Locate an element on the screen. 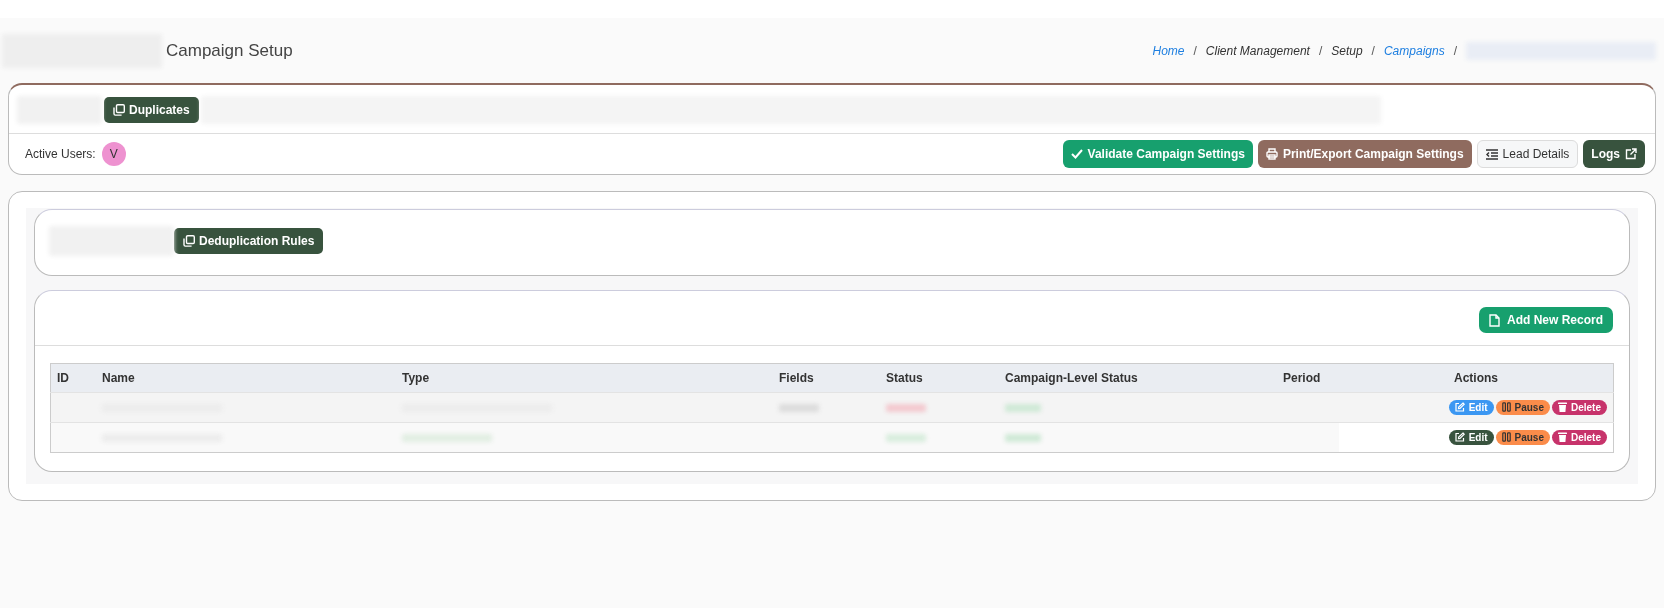  active-users-label: Active Users: is located at coordinates (60, 154).